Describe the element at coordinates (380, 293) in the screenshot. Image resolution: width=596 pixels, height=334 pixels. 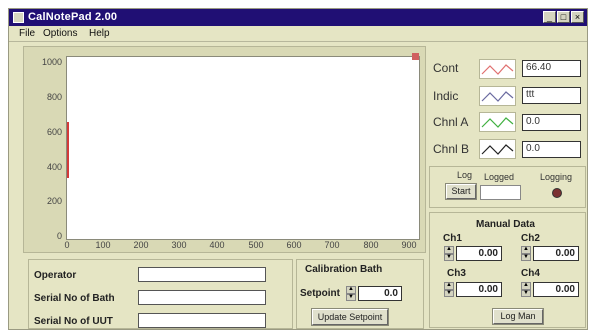
I see `setpoint-field: 0.0` at that location.